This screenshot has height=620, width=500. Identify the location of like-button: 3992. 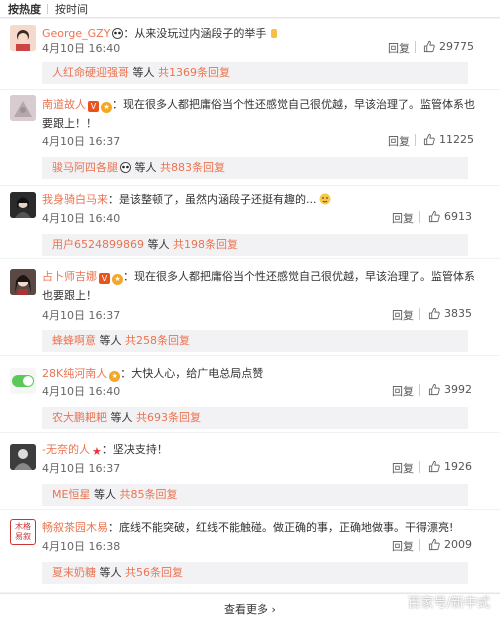
(450, 389).